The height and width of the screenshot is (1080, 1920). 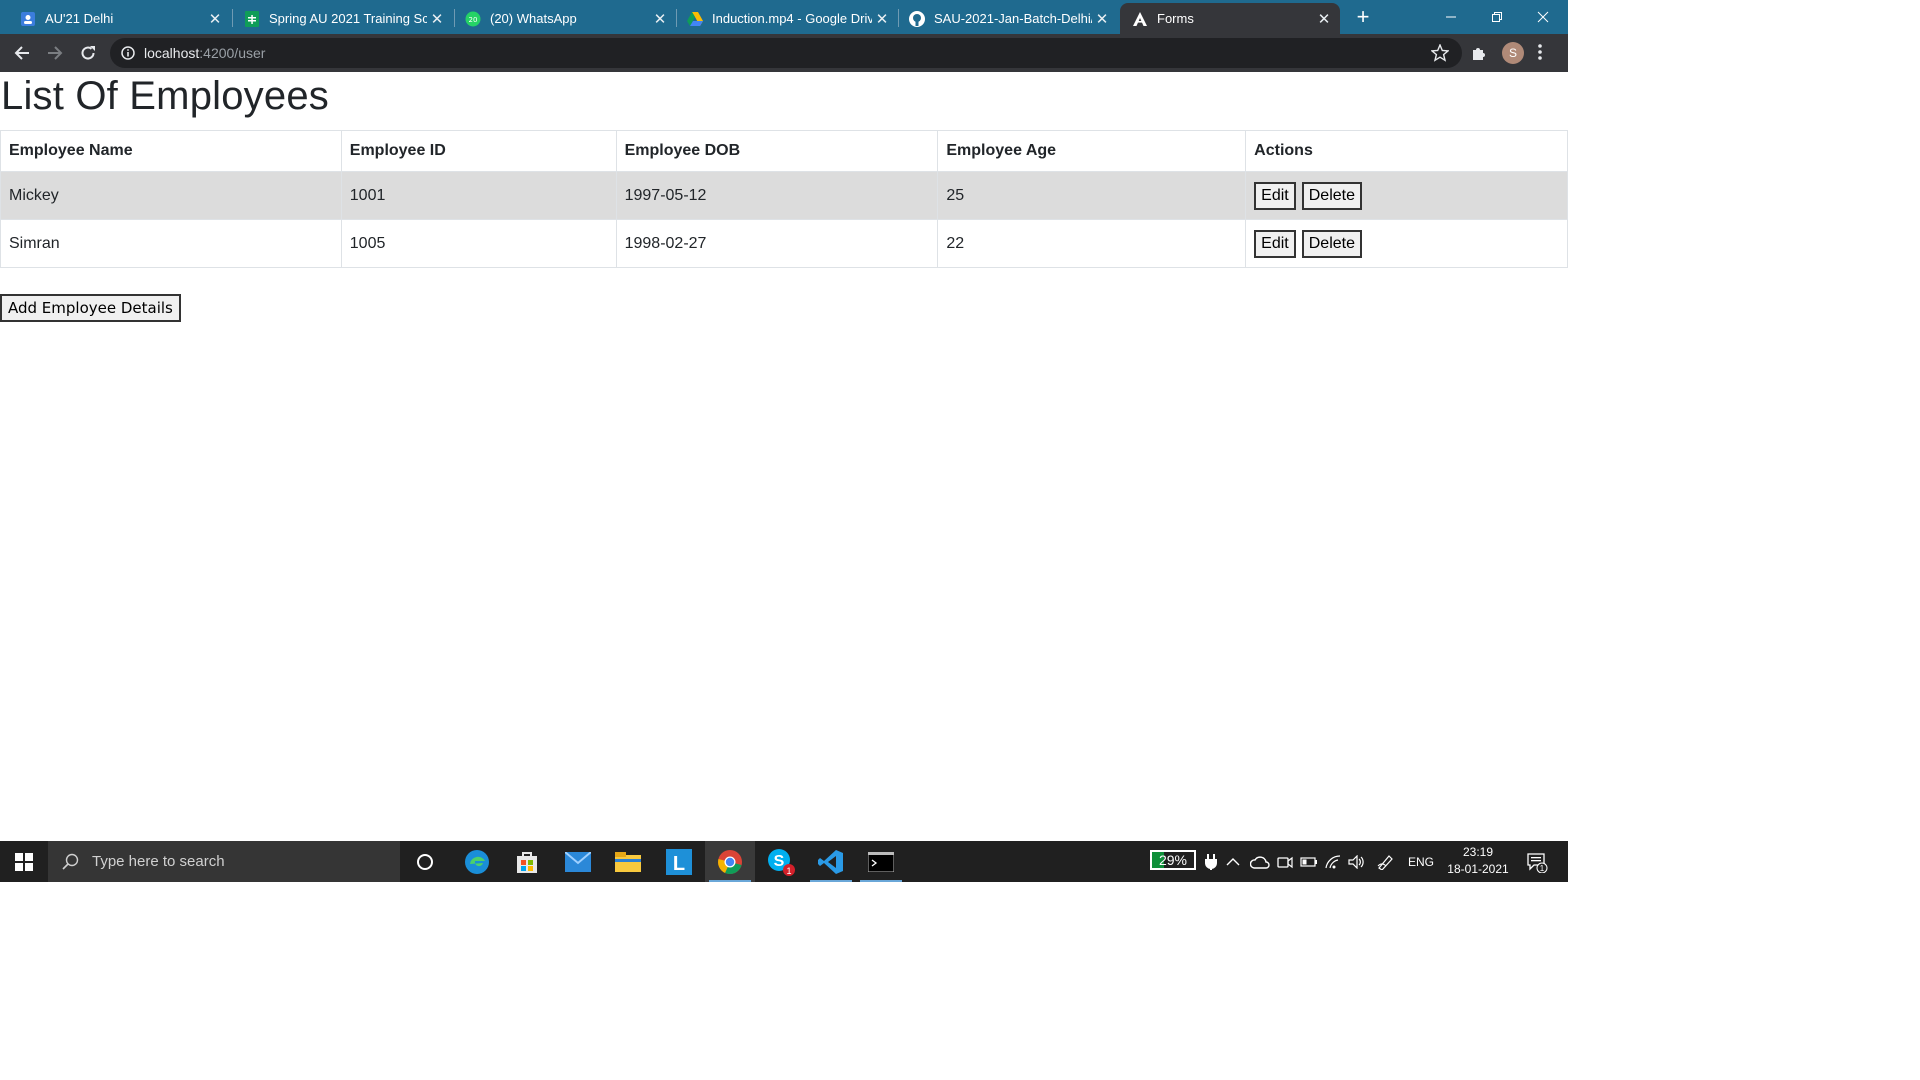 I want to click on edge-icon, so click(x=477, y=861).